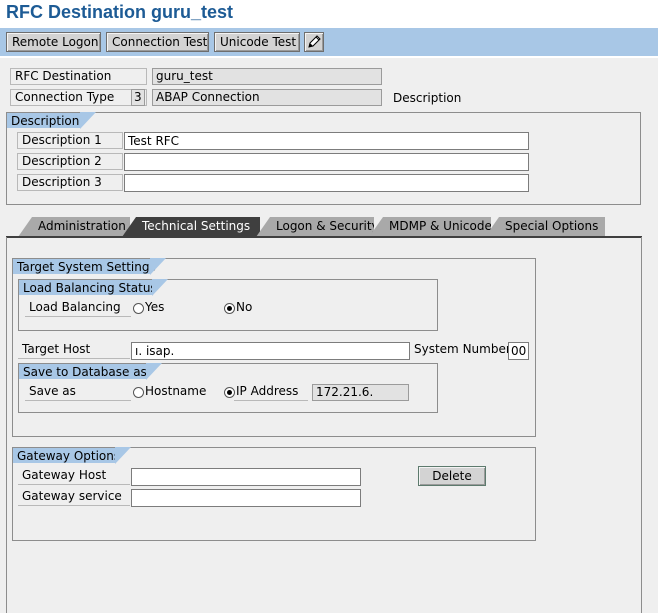  What do you see at coordinates (70, 182) in the screenshot?
I see `description-3-label: Description 3` at bounding box center [70, 182].